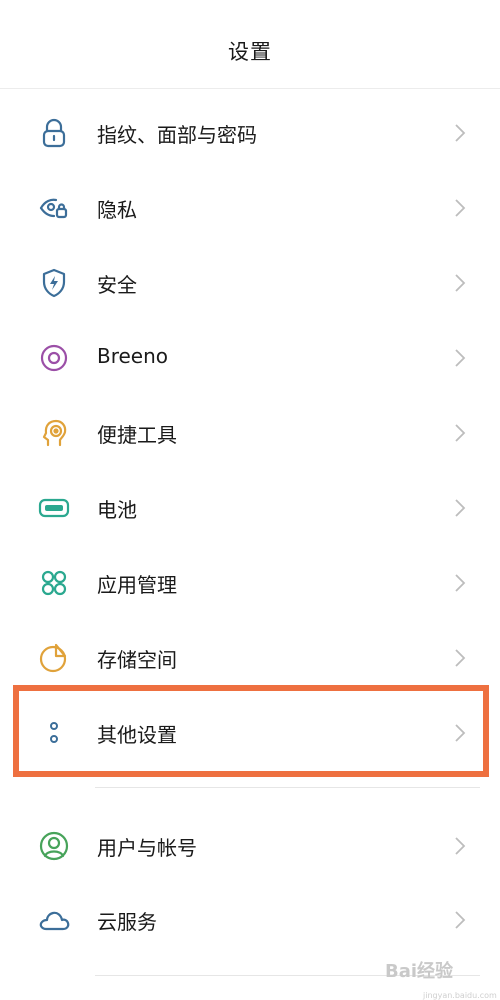  What do you see at coordinates (117, 285) in the screenshot?
I see `settings-item-label: 安全` at bounding box center [117, 285].